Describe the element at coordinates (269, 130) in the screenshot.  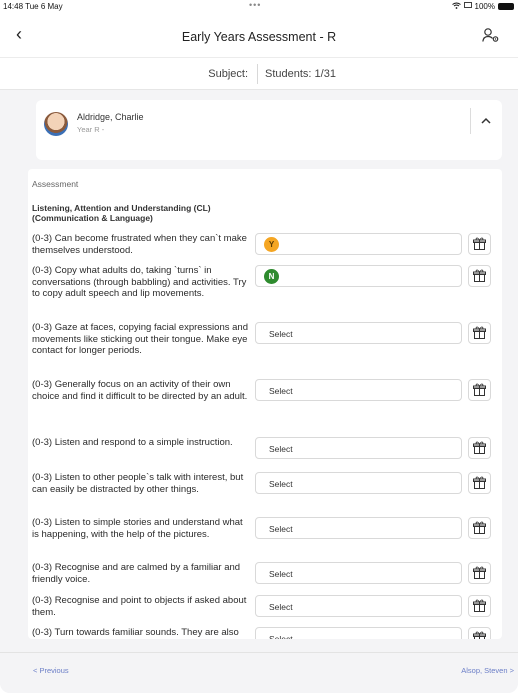
I see `student-card: Aldridge, Charlie Year R -` at that location.